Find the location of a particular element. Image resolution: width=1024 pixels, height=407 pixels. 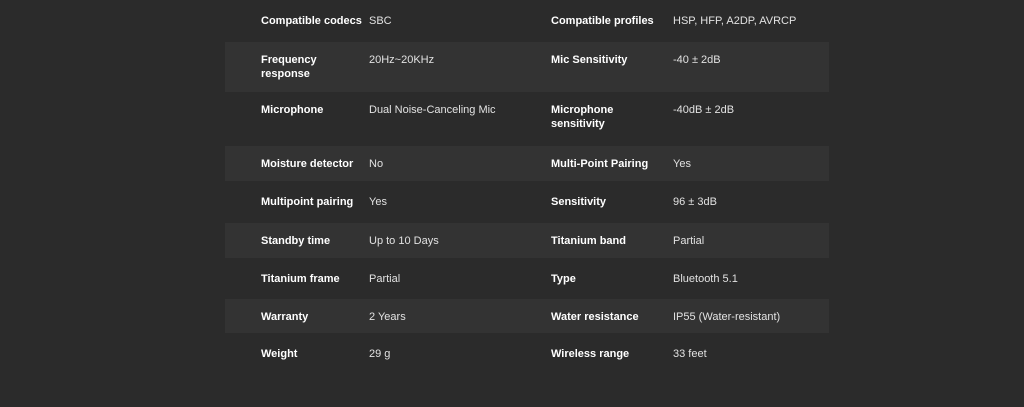

spec-value-right: 33 feet is located at coordinates (690, 354).